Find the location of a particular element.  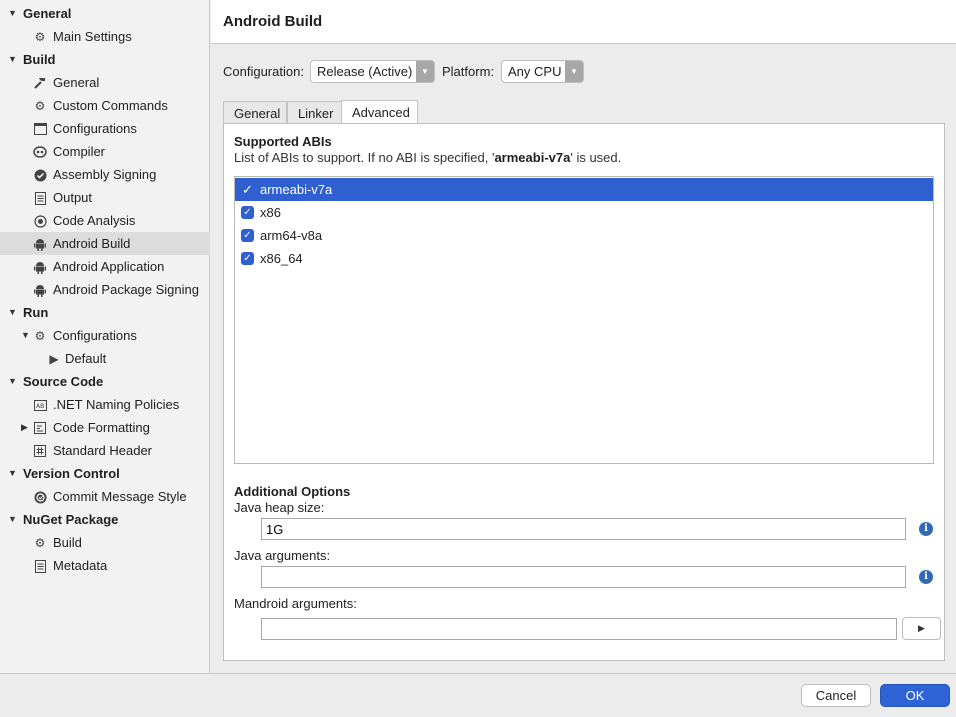

document-icon is located at coordinates (40, 566).